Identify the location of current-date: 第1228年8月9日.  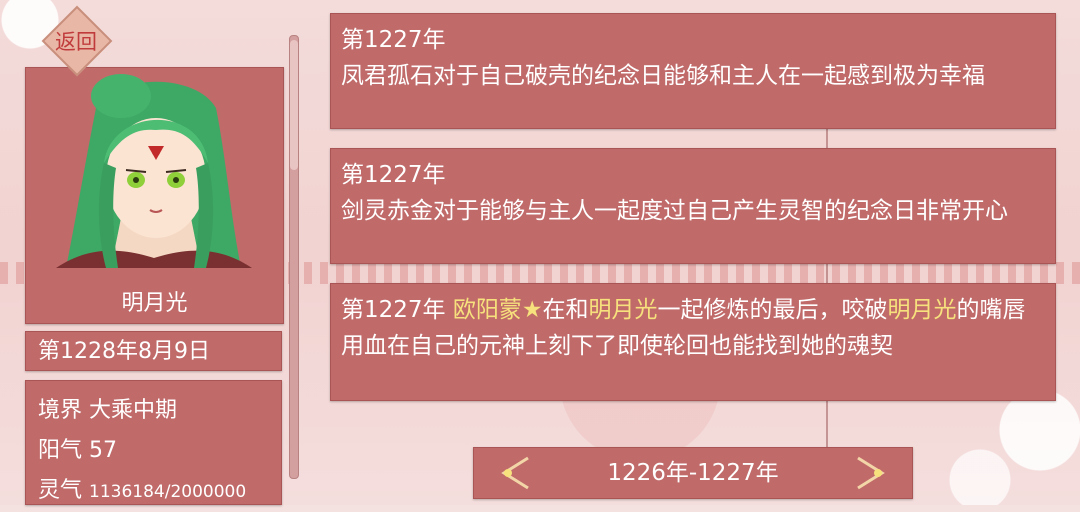
(153, 351).